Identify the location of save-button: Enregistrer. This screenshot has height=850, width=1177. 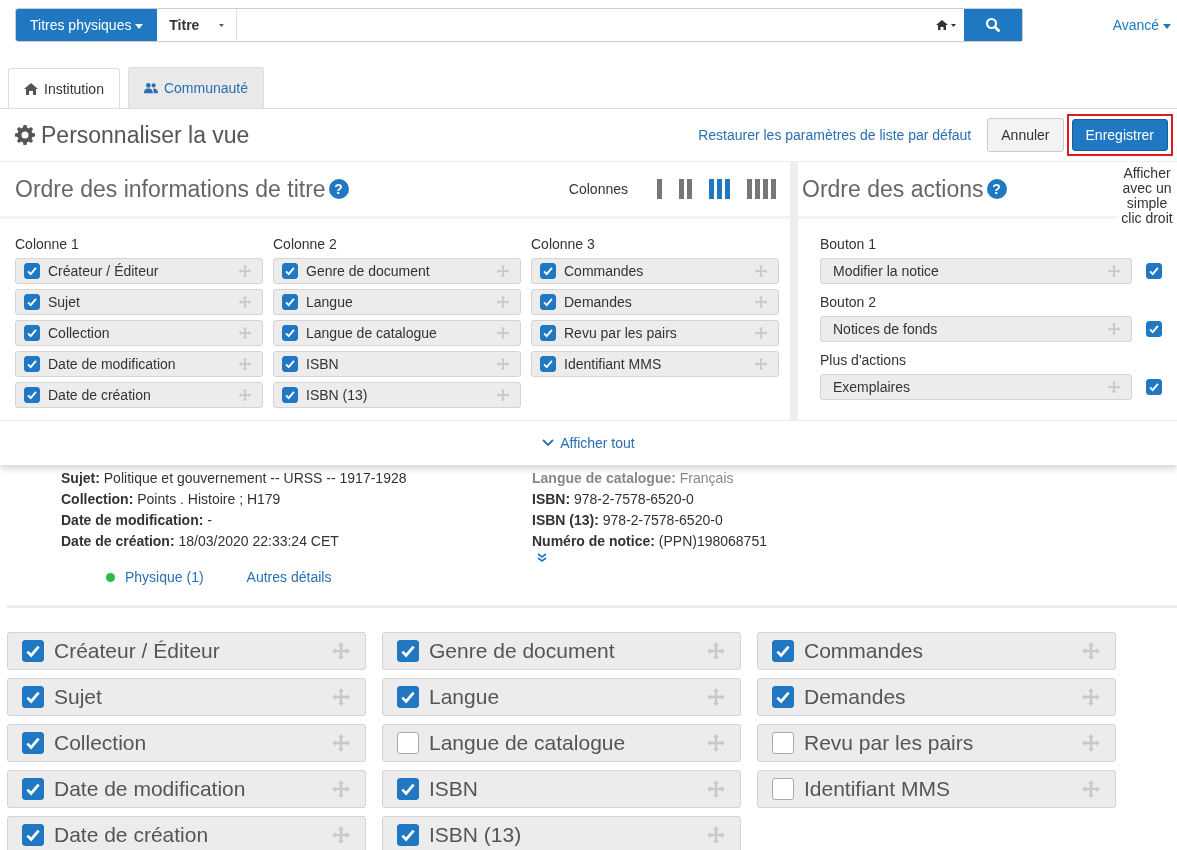
(1119, 135).